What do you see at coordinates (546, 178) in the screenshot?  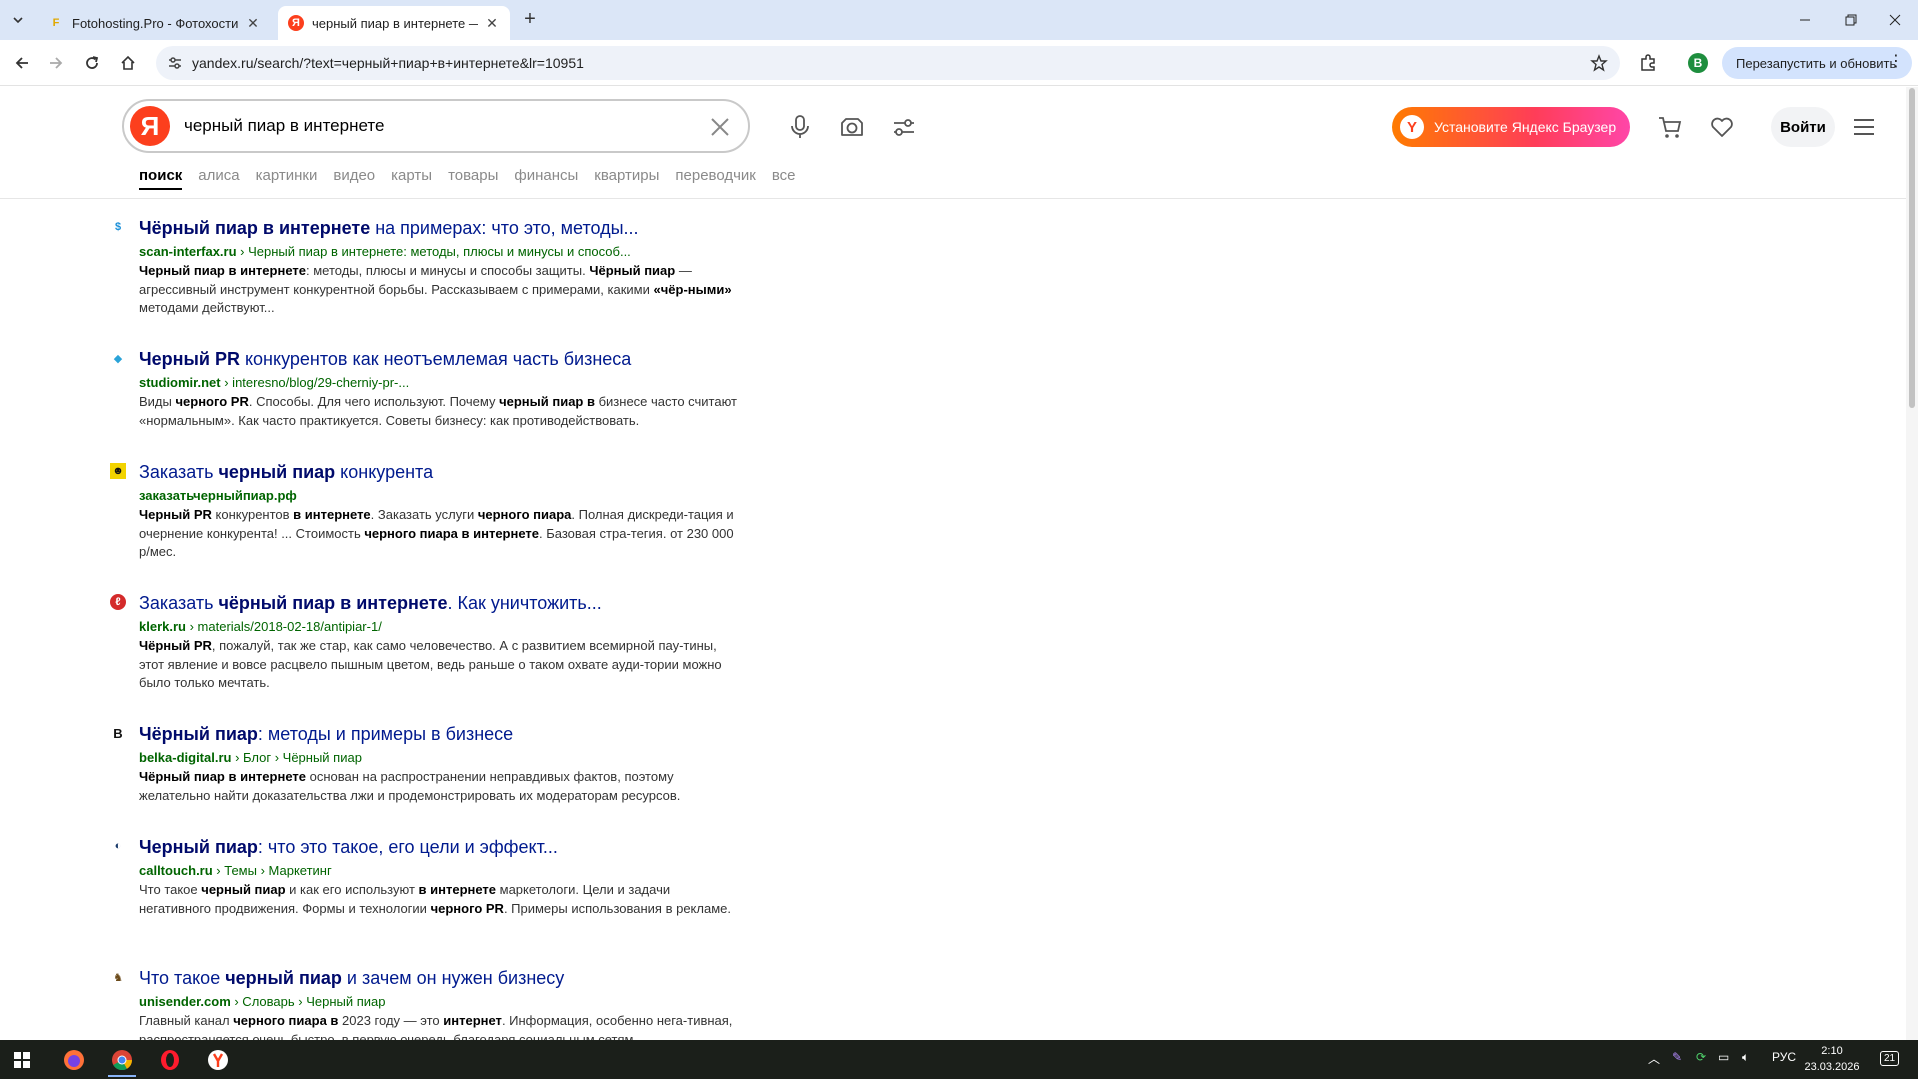 I see `tab-finance: финансы` at bounding box center [546, 178].